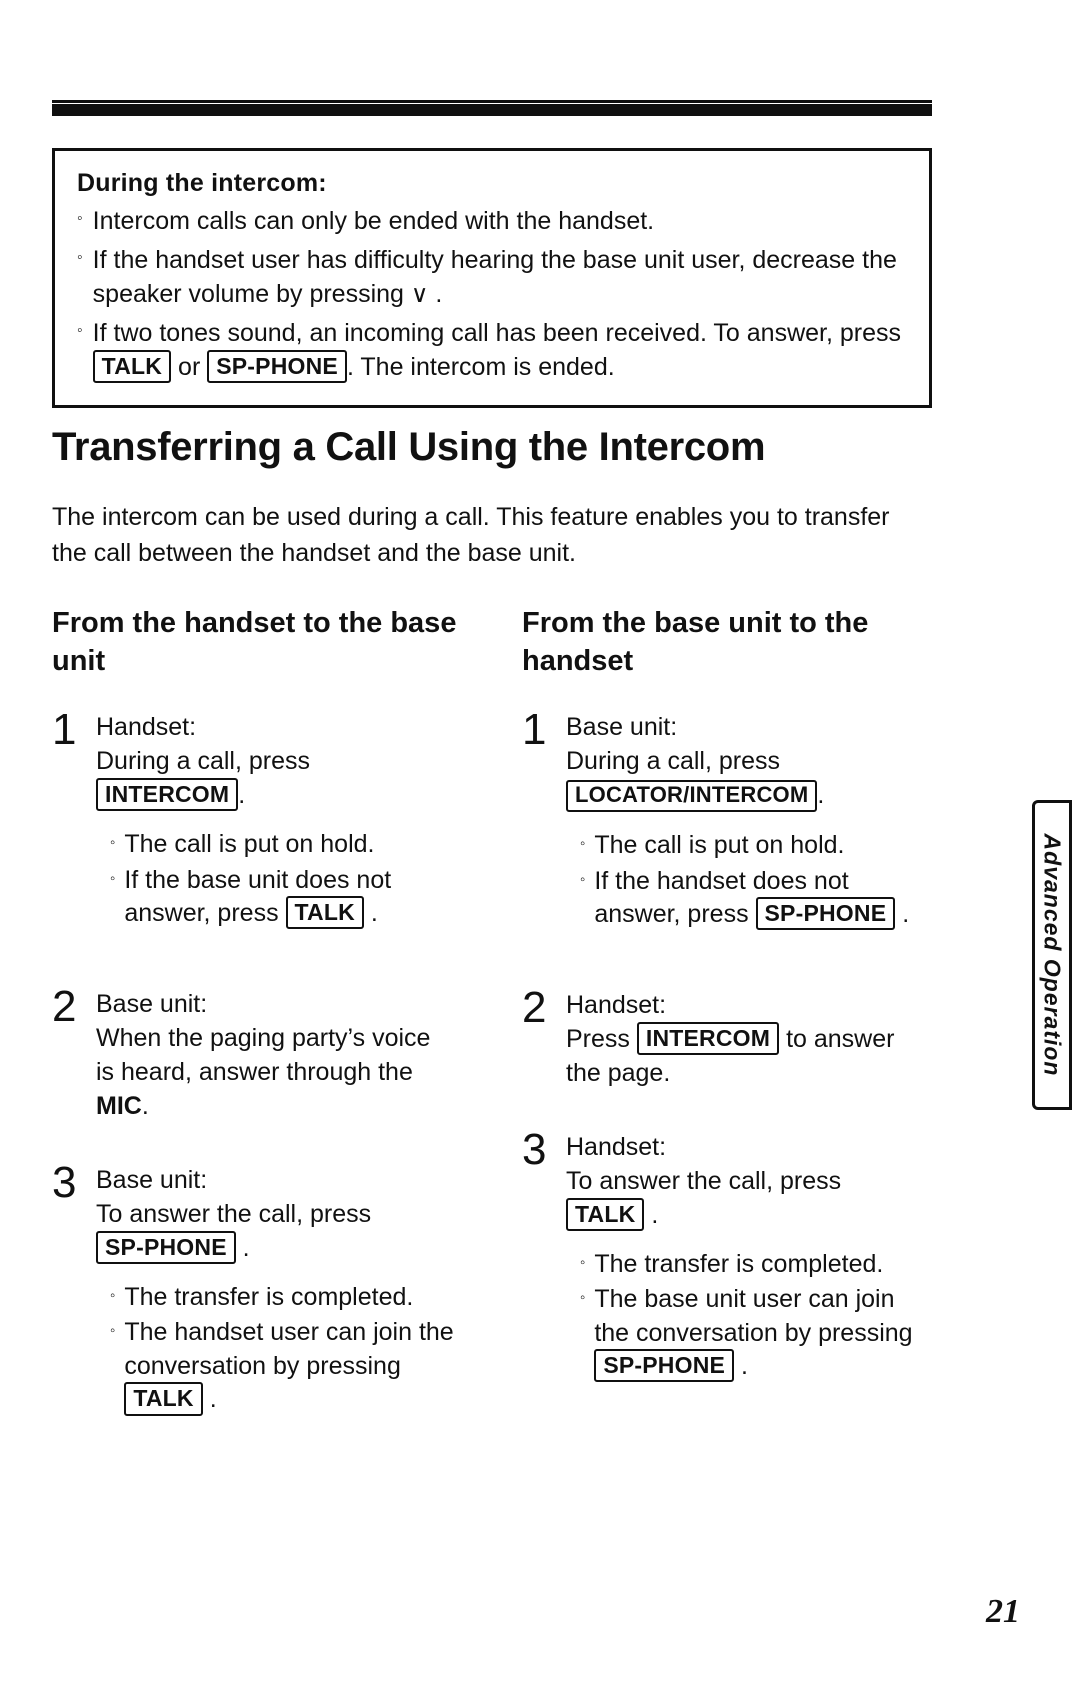 The image size is (1080, 1683). What do you see at coordinates (119, 1105) in the screenshot?
I see `bold-term: MIC` at bounding box center [119, 1105].